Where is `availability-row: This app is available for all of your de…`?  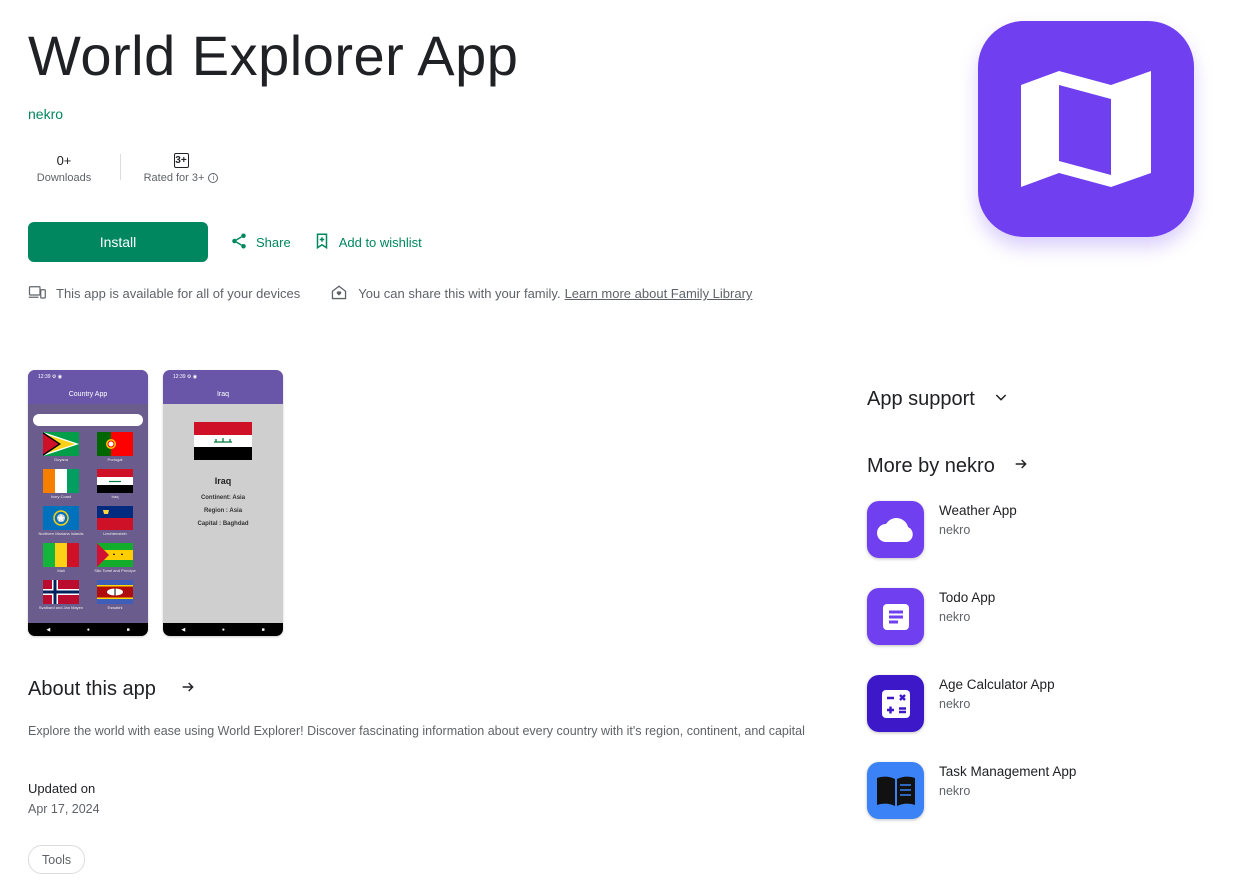 availability-row: This app is available for all of your de… is located at coordinates (390, 293).